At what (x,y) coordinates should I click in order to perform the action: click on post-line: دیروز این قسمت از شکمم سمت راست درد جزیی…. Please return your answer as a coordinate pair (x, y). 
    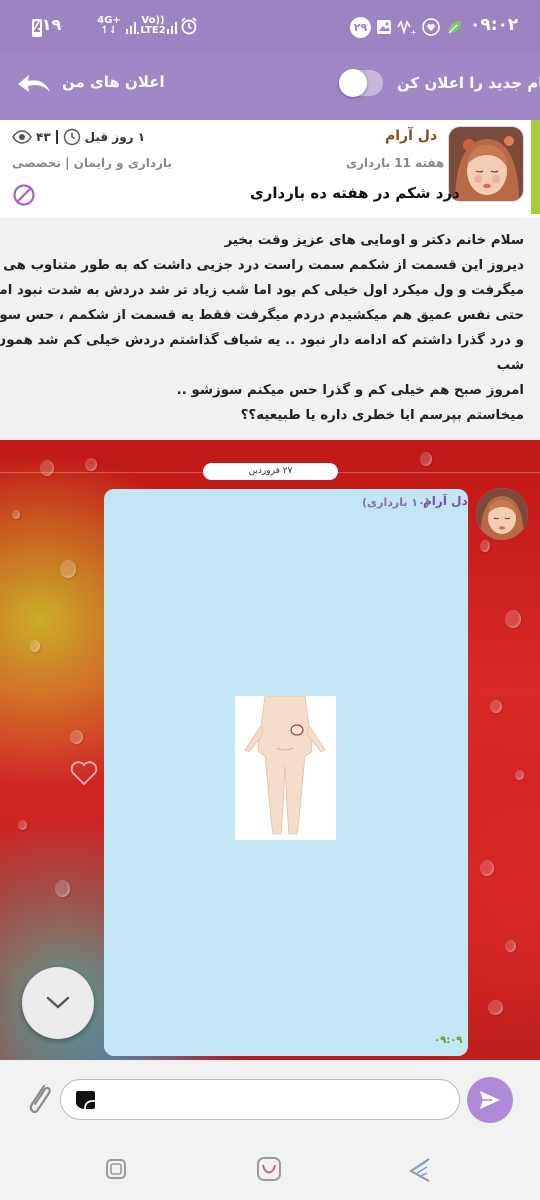
    Looking at the image, I should click on (263, 265).